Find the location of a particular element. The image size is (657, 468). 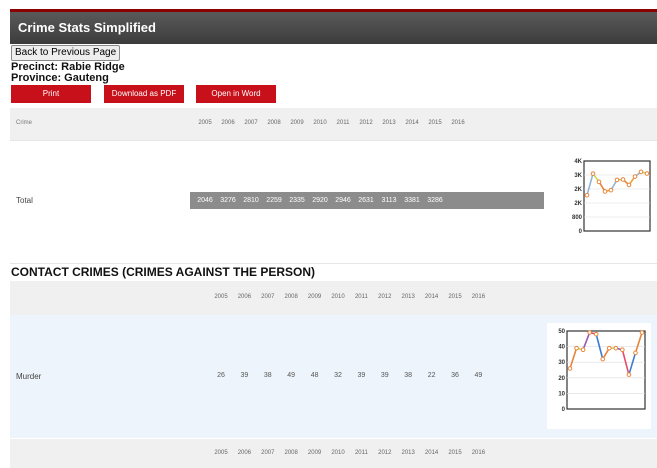

print-button: Print is located at coordinates (51, 94).